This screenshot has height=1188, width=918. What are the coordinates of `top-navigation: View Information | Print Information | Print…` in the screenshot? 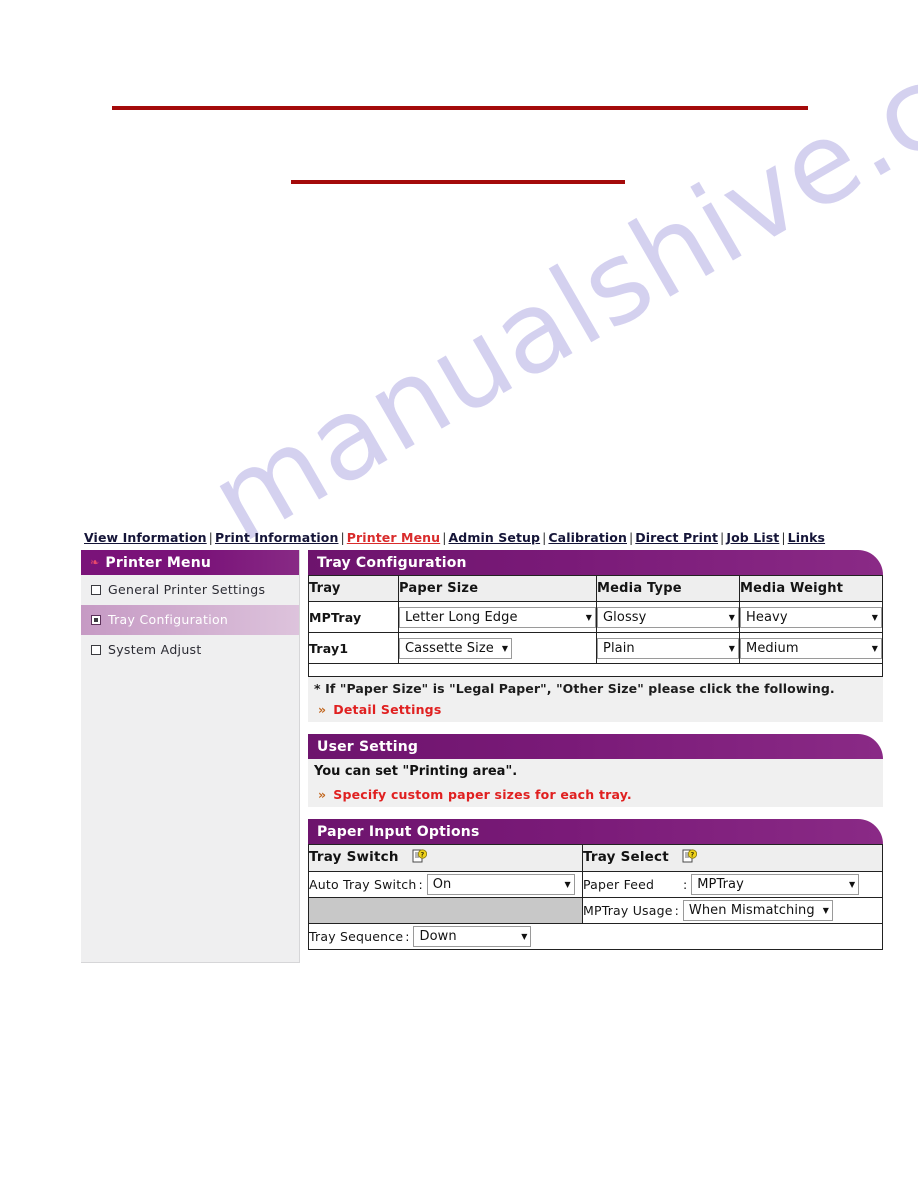 It's located at (454, 537).